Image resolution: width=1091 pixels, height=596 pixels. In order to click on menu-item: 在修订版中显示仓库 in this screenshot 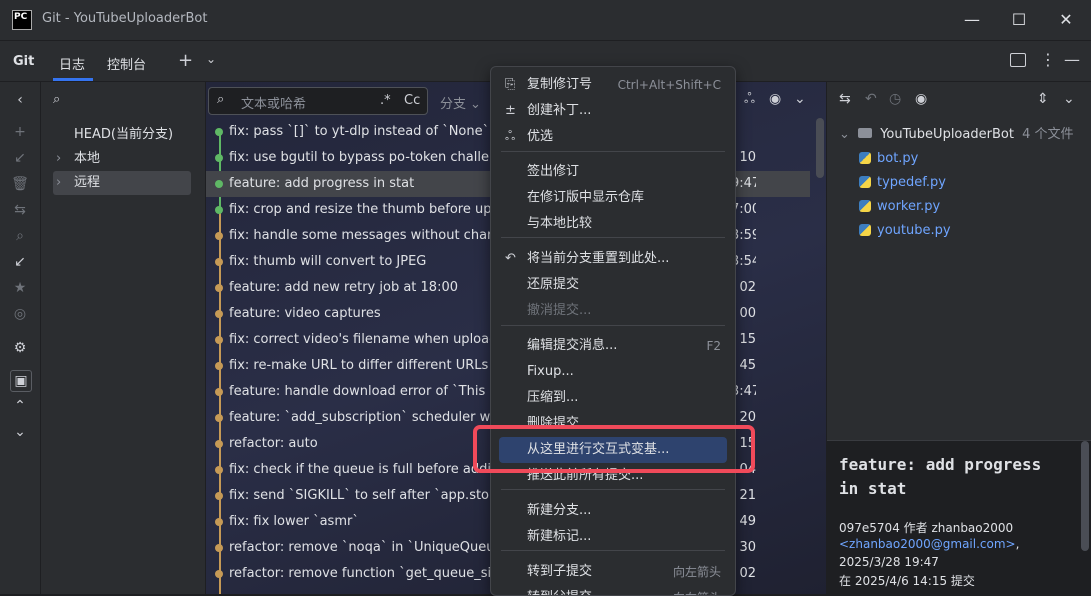, I will do `click(613, 198)`.